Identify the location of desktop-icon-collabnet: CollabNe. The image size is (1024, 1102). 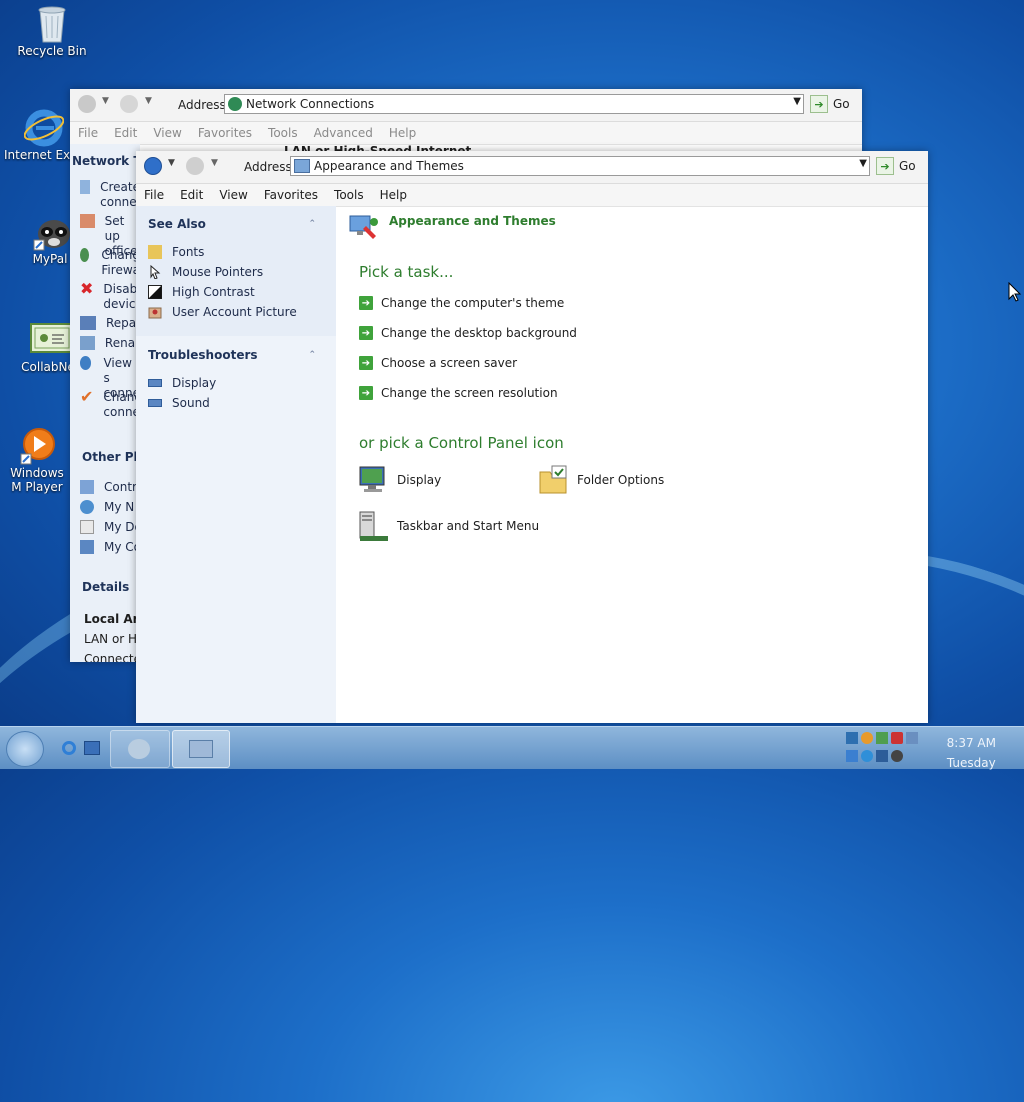
(48, 347).